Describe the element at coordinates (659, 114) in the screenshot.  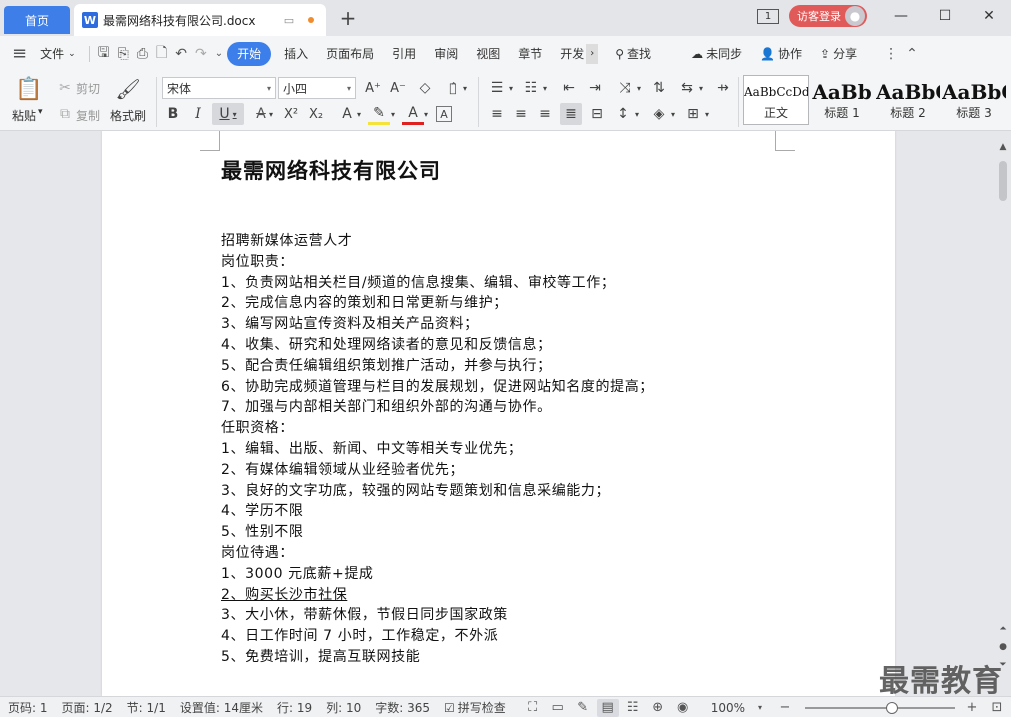
I see `shading-icon: ◈` at that location.